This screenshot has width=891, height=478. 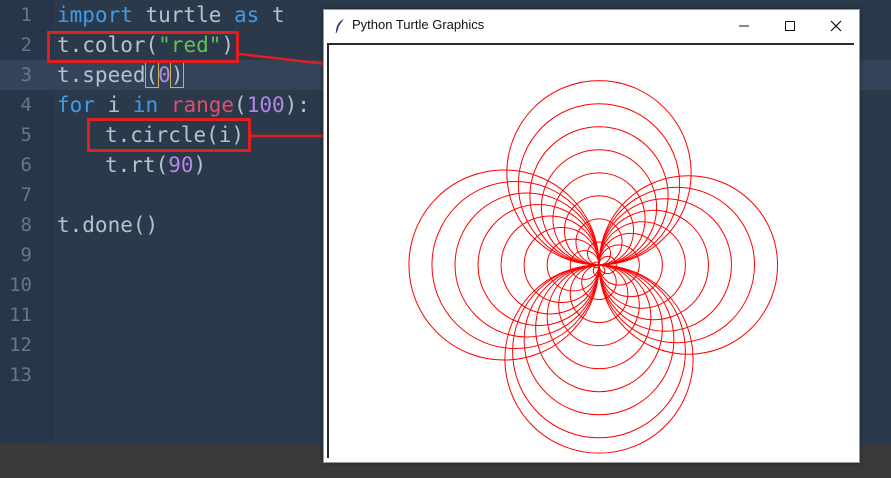 What do you see at coordinates (272, 15) in the screenshot?
I see `alias-name: t` at bounding box center [272, 15].